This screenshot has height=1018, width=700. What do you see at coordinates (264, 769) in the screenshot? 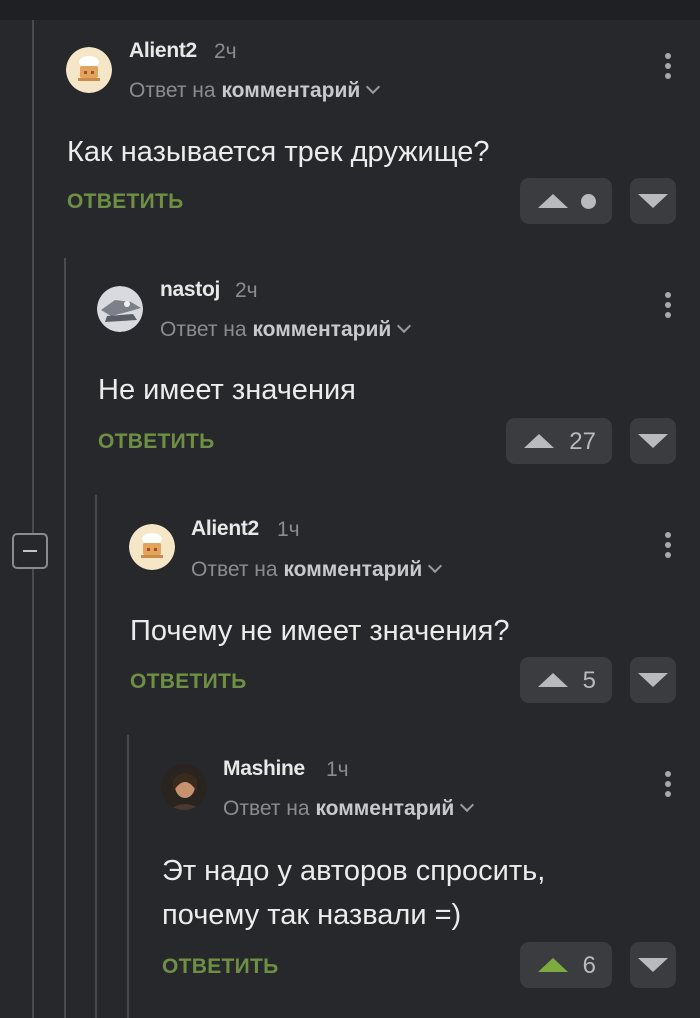
I see `username: Mashine` at bounding box center [264, 769].